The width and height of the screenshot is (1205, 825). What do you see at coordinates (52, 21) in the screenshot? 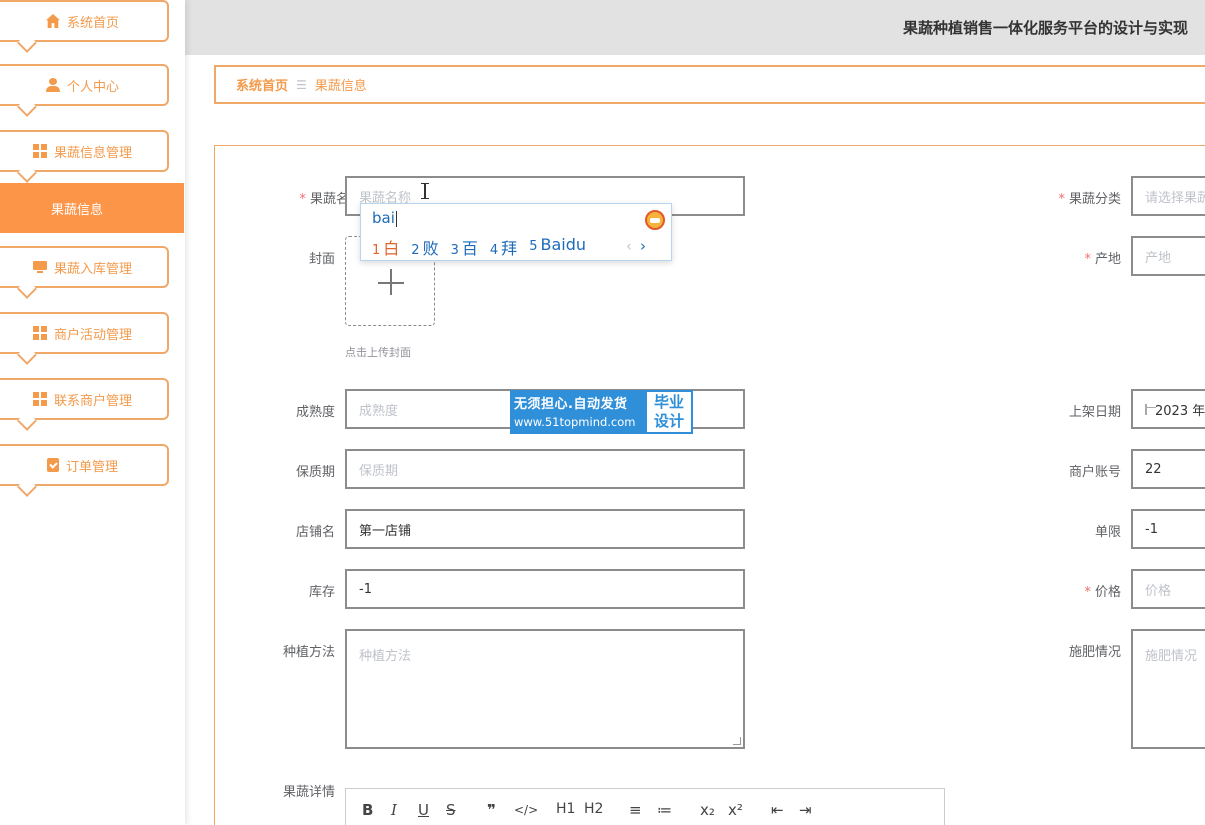
I see `home-icon` at bounding box center [52, 21].